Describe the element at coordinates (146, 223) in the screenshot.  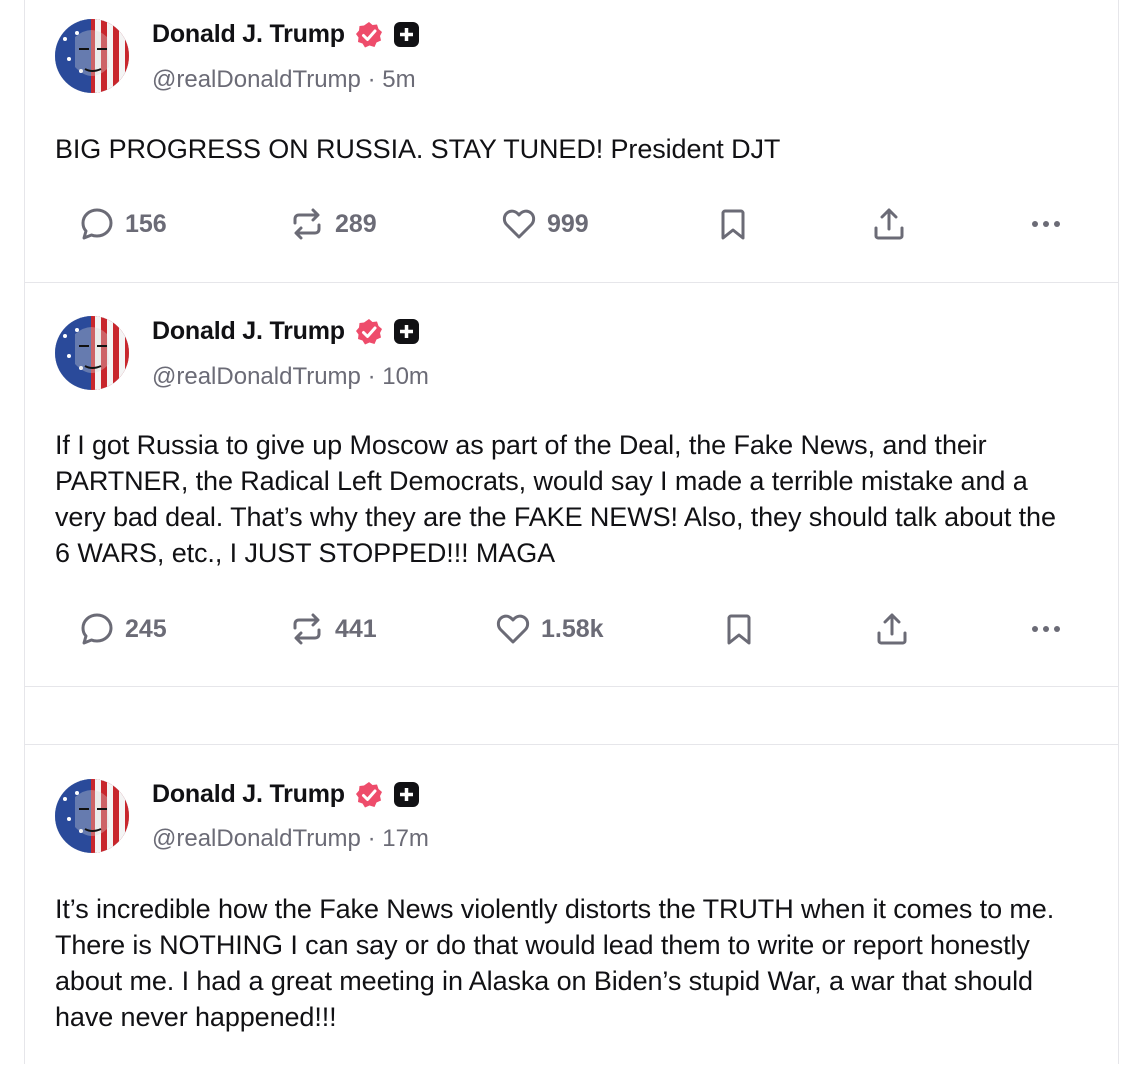
I see `reply-count: 156` at that location.